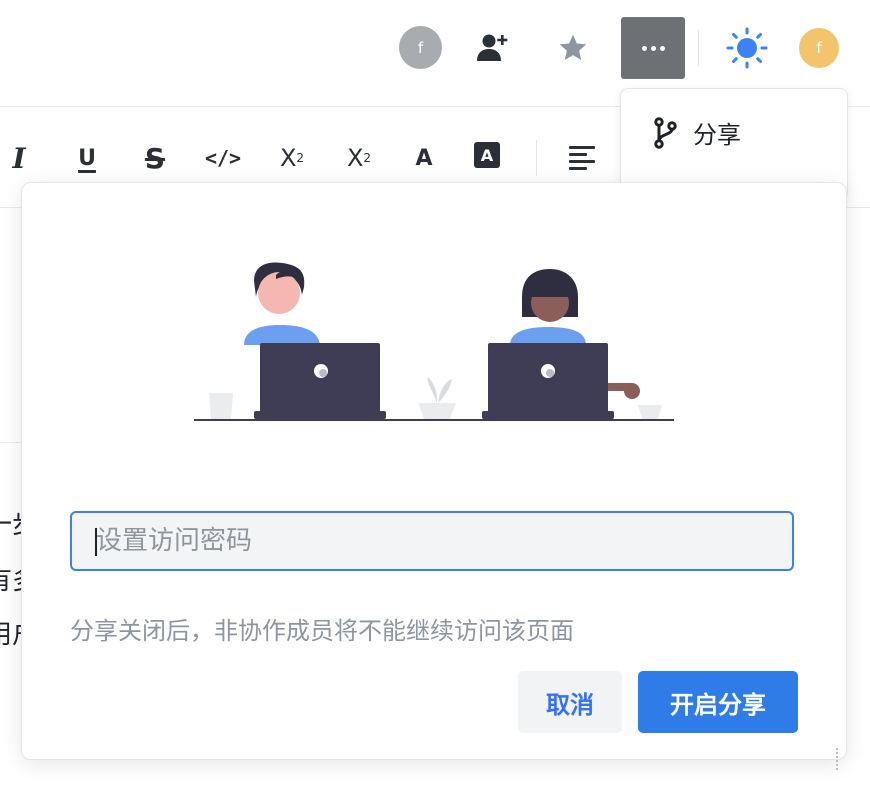 This screenshot has height=792, width=870. I want to click on italic-icon: I, so click(19, 158).